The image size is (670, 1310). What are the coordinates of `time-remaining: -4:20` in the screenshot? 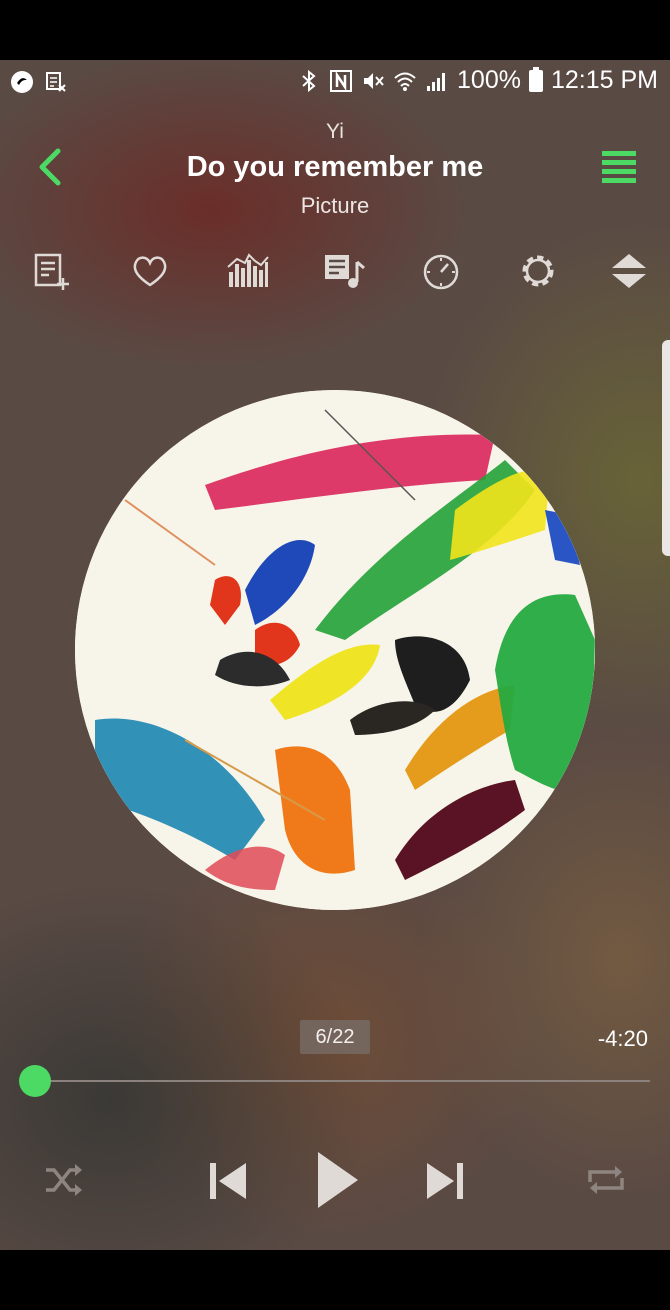 It's located at (622, 1038).